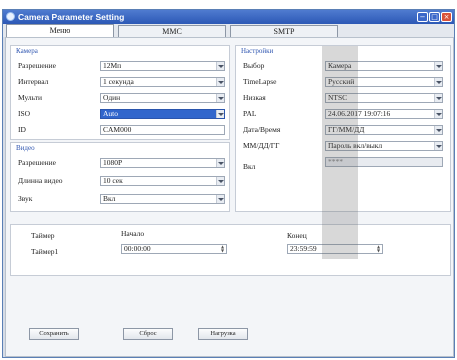 This screenshot has height=360, width=457. What do you see at coordinates (22, 129) in the screenshot?
I see `id-label: ID` at bounding box center [22, 129].